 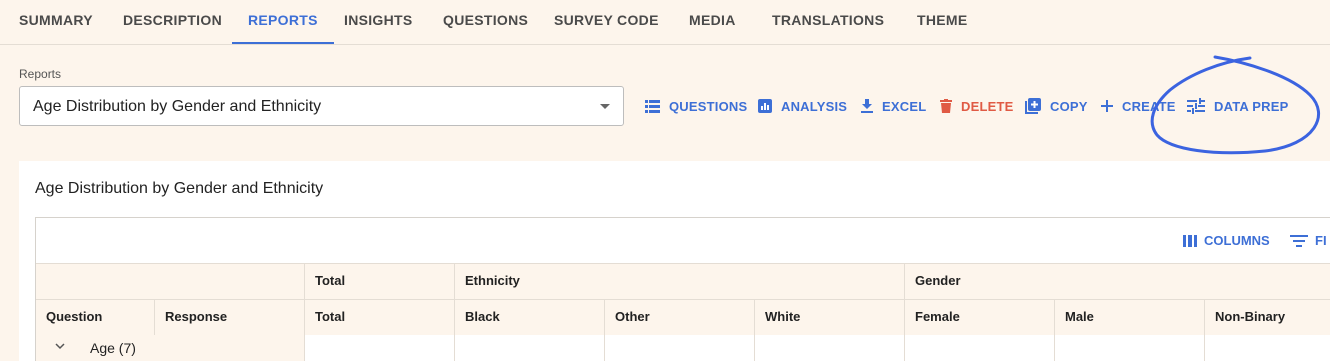 I want to click on plus-icon, so click(x=1107, y=106).